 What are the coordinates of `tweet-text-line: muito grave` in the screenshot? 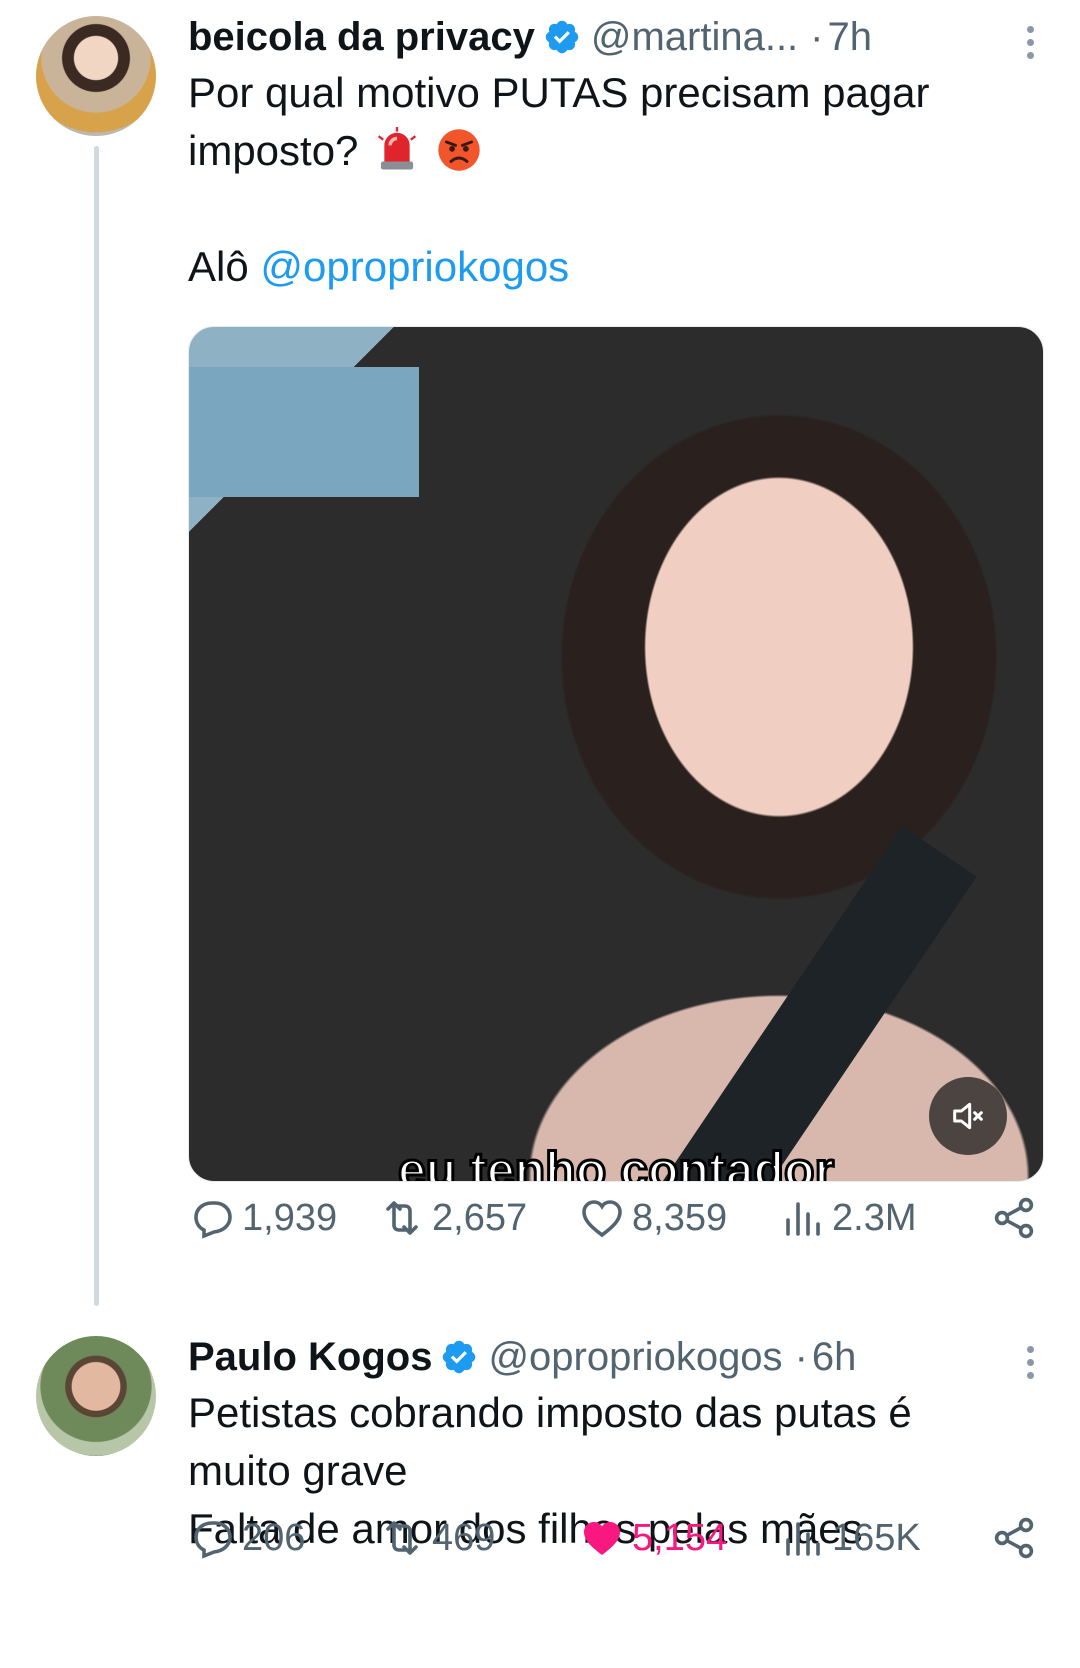 It's located at (298, 1470).